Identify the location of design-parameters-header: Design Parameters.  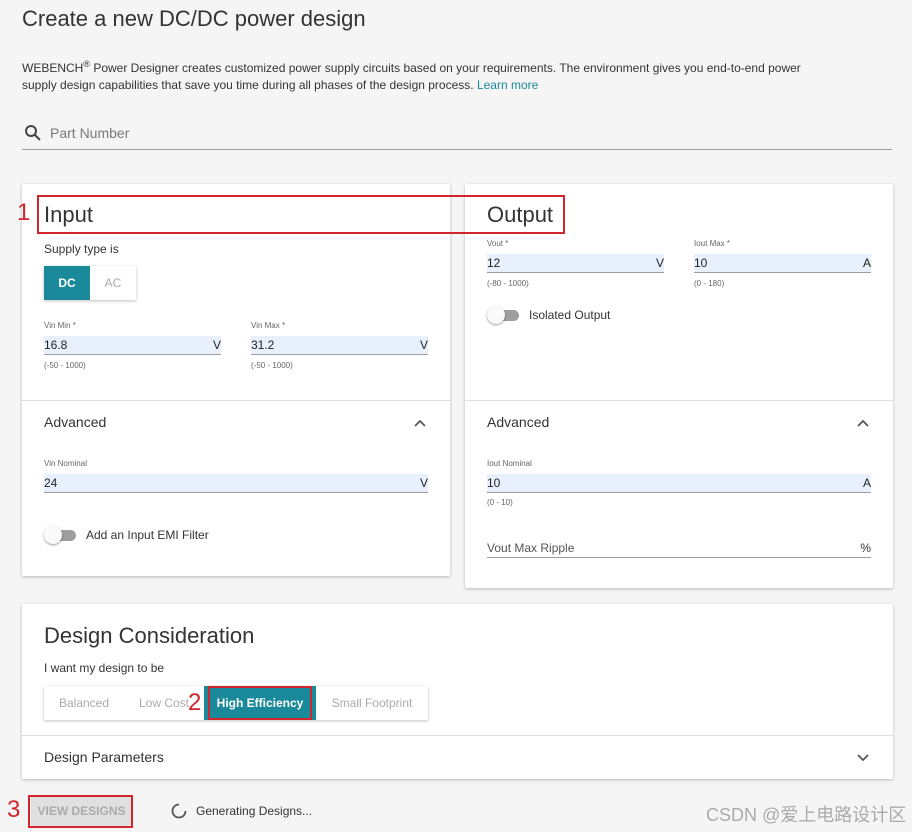
(104, 757).